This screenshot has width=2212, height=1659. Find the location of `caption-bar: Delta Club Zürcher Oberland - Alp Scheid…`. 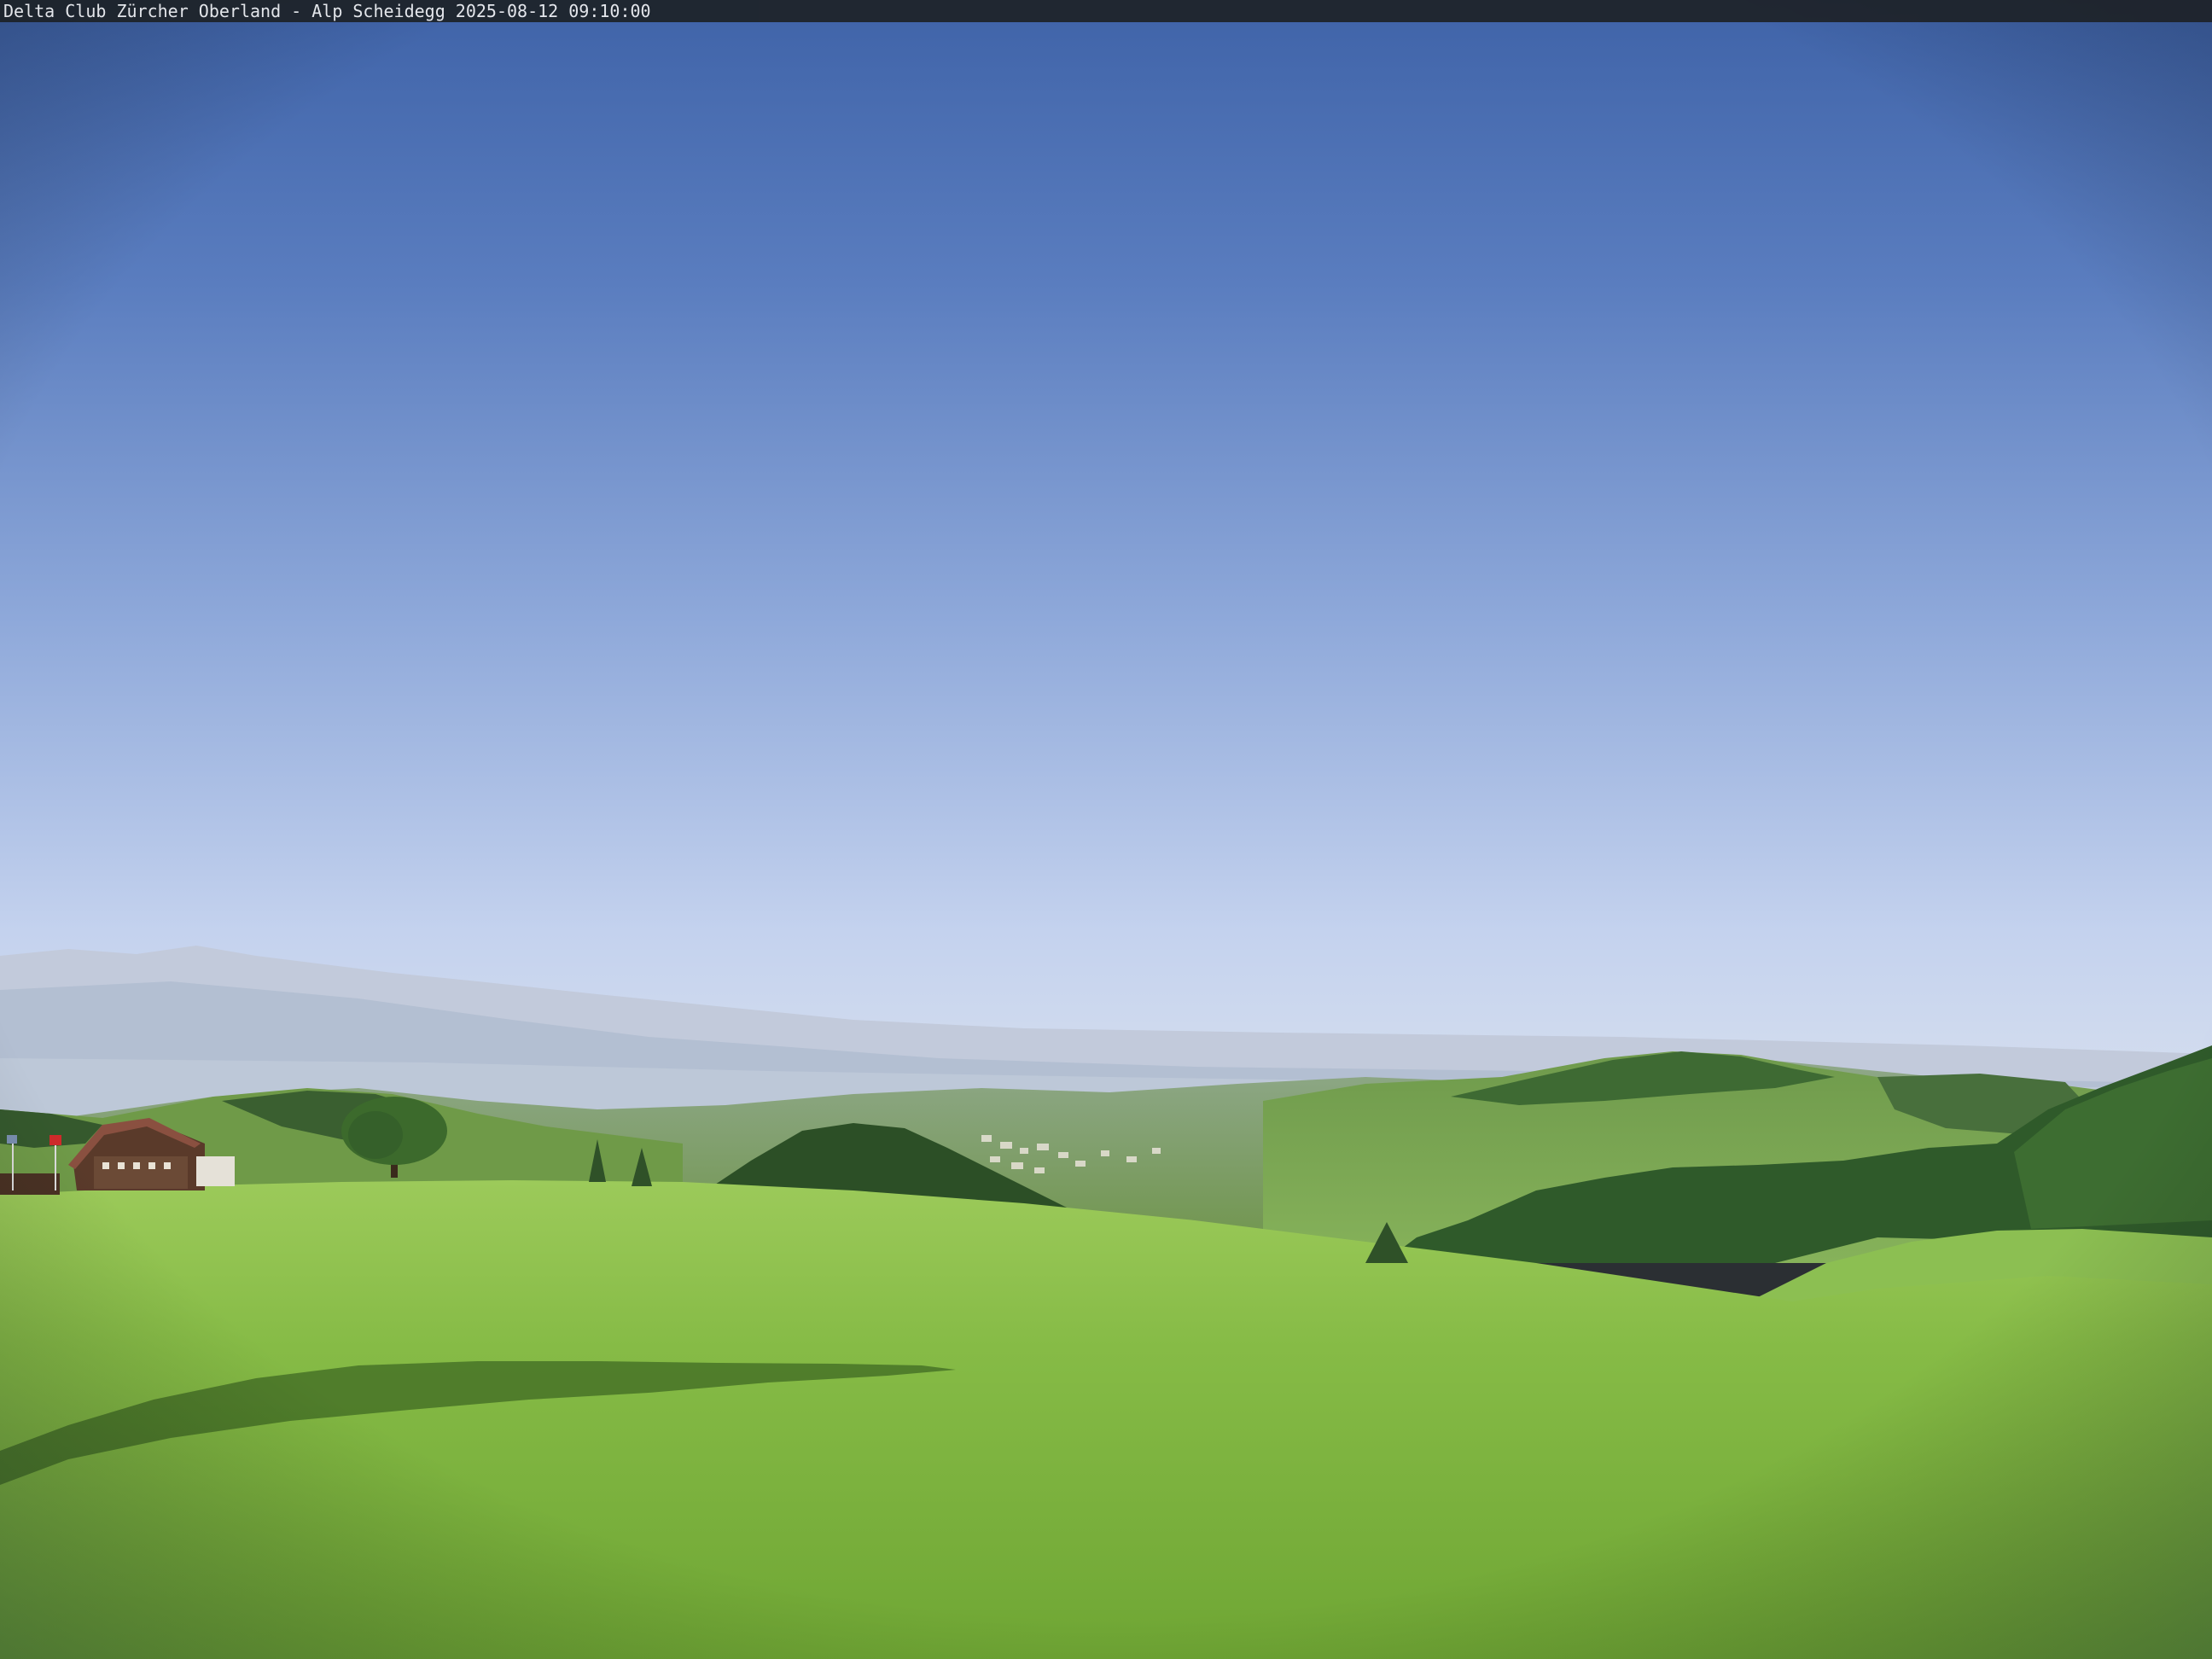

caption-bar: Delta Club Zürcher Oberland - Alp Scheid… is located at coordinates (1106, 11).